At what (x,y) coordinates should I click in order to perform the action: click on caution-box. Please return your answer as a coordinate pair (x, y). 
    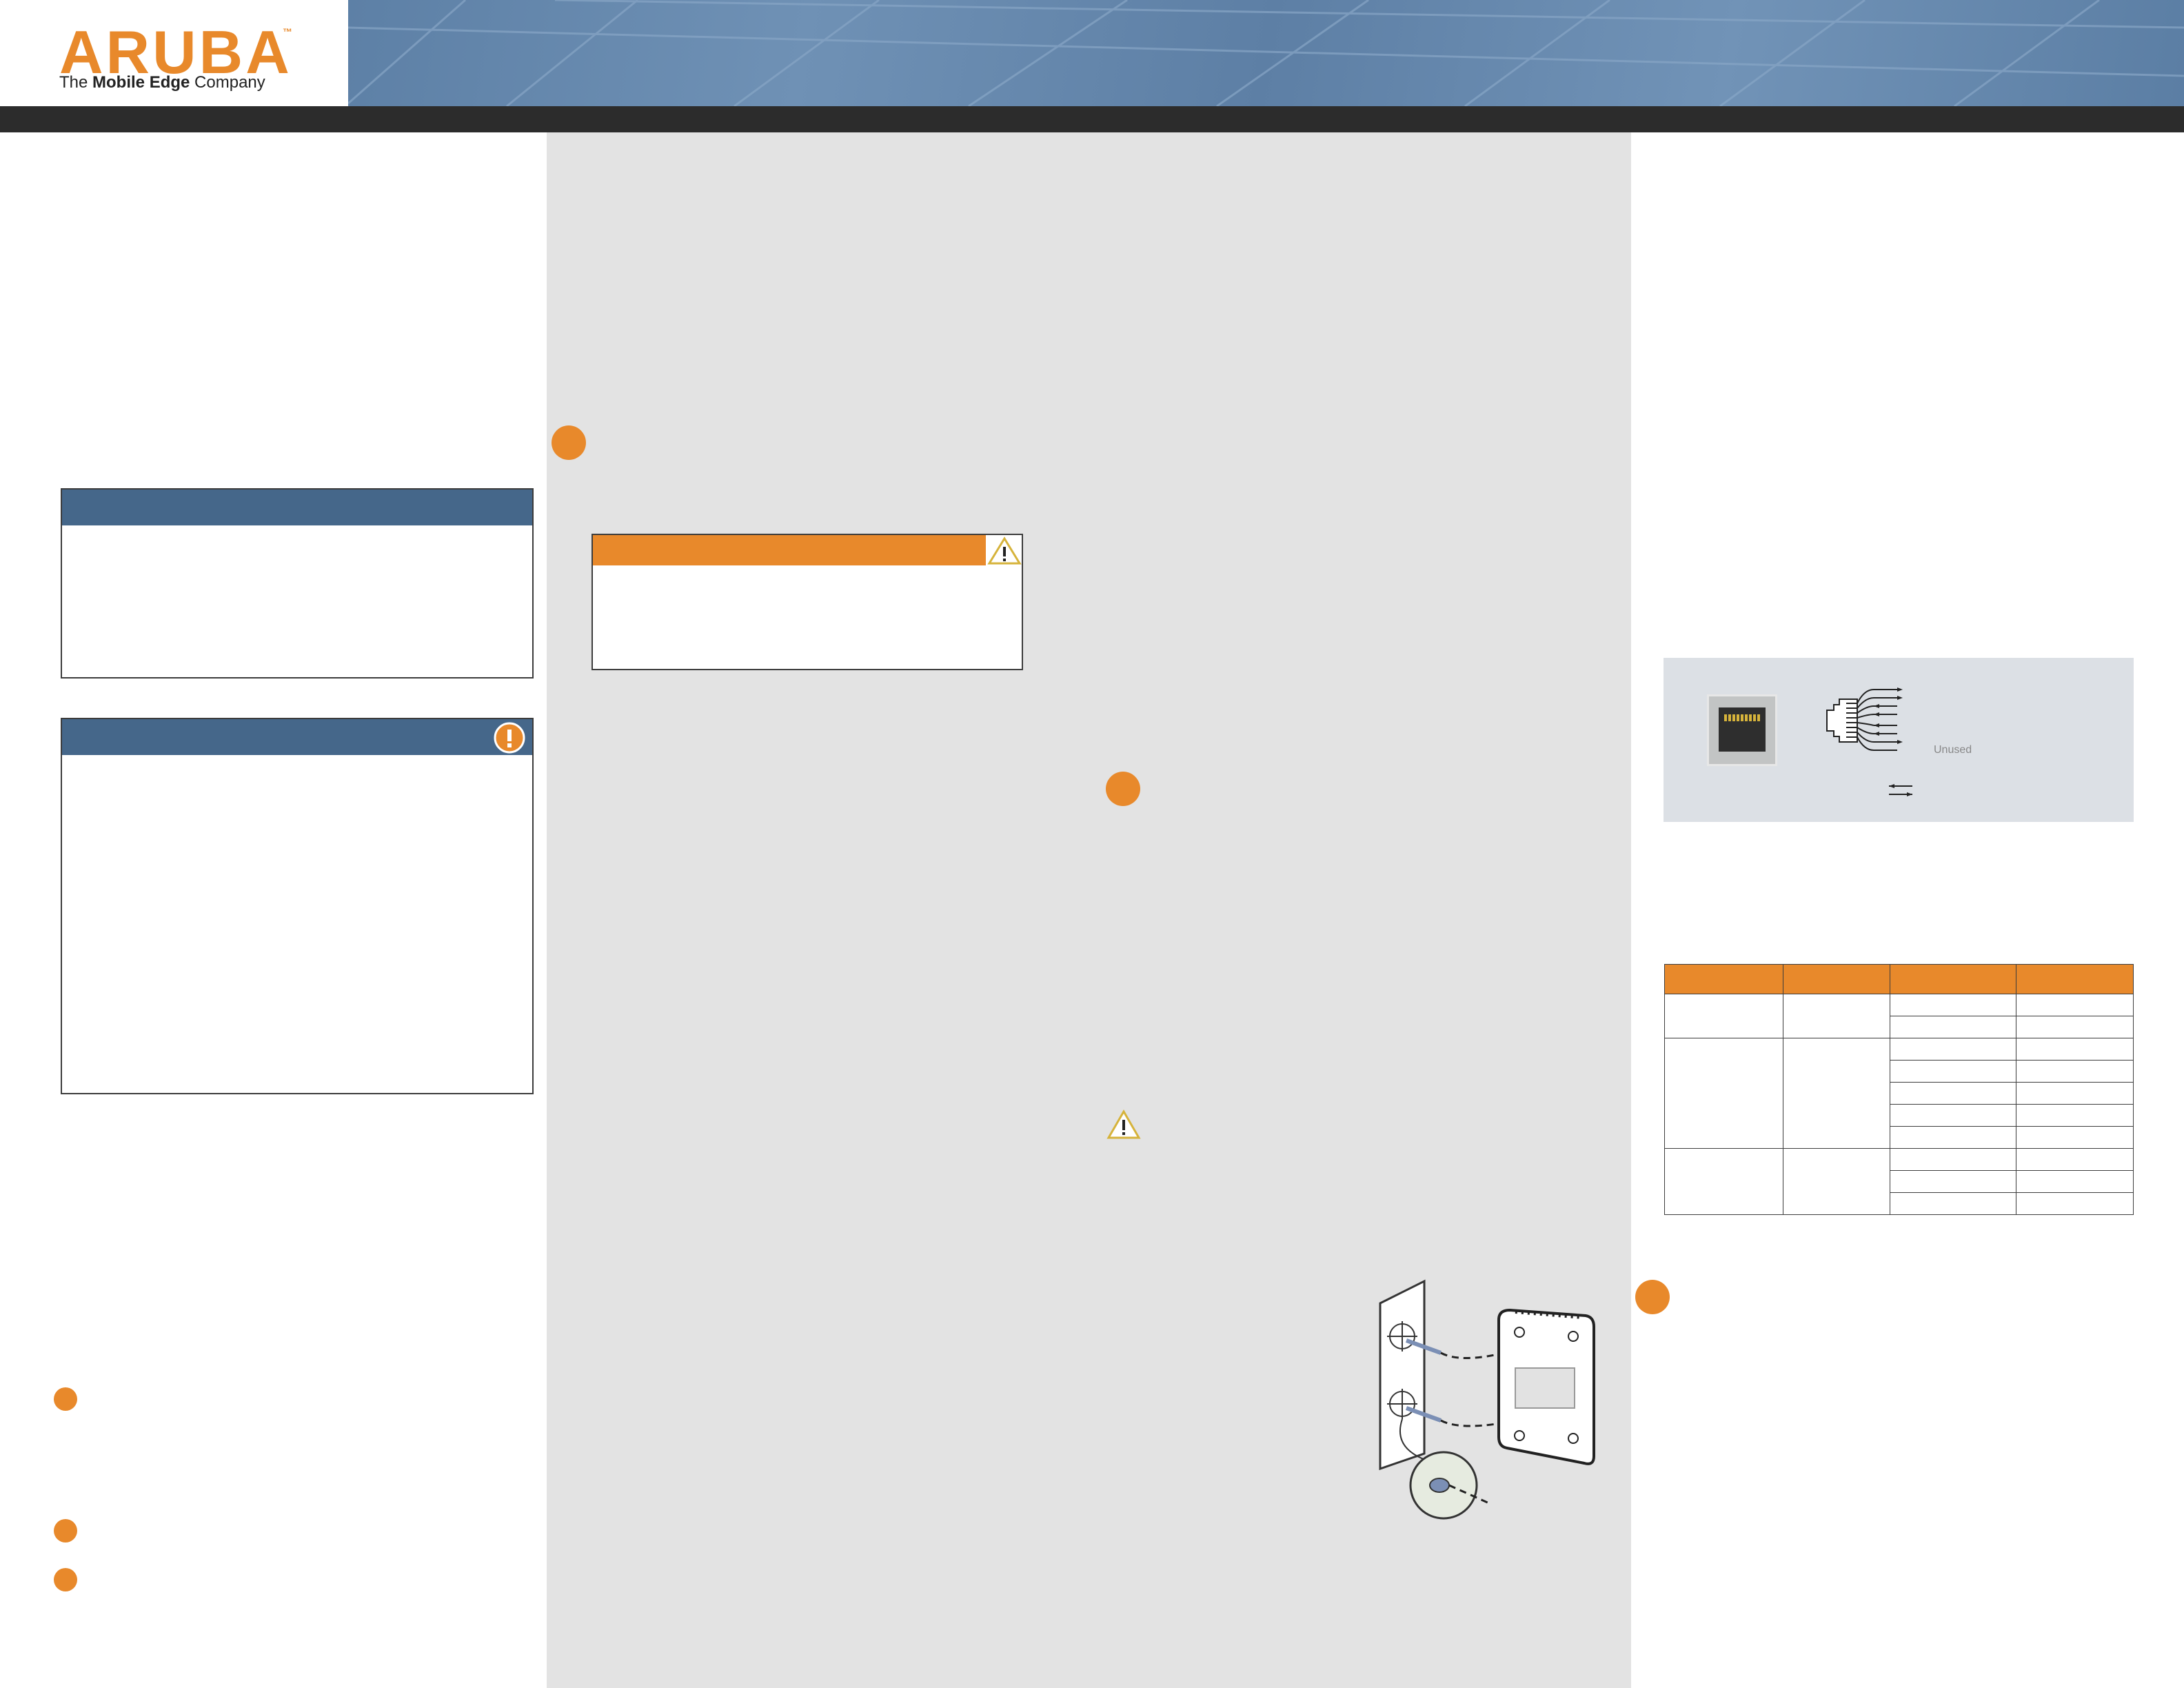
    Looking at the image, I should click on (298, 906).